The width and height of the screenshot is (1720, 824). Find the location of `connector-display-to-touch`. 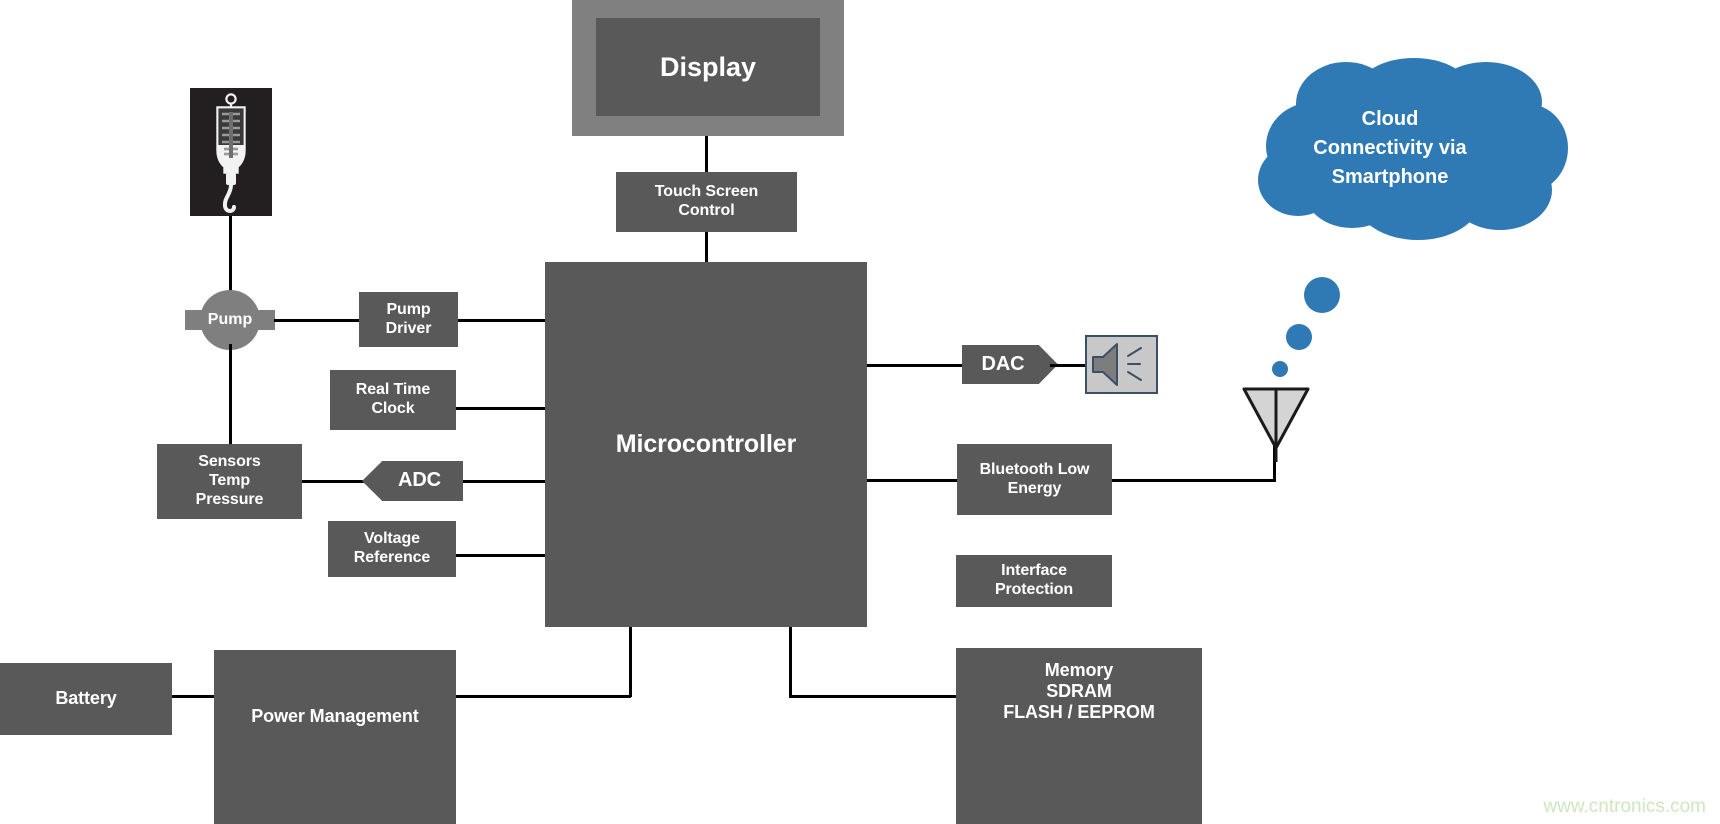

connector-display-to-touch is located at coordinates (706, 154).